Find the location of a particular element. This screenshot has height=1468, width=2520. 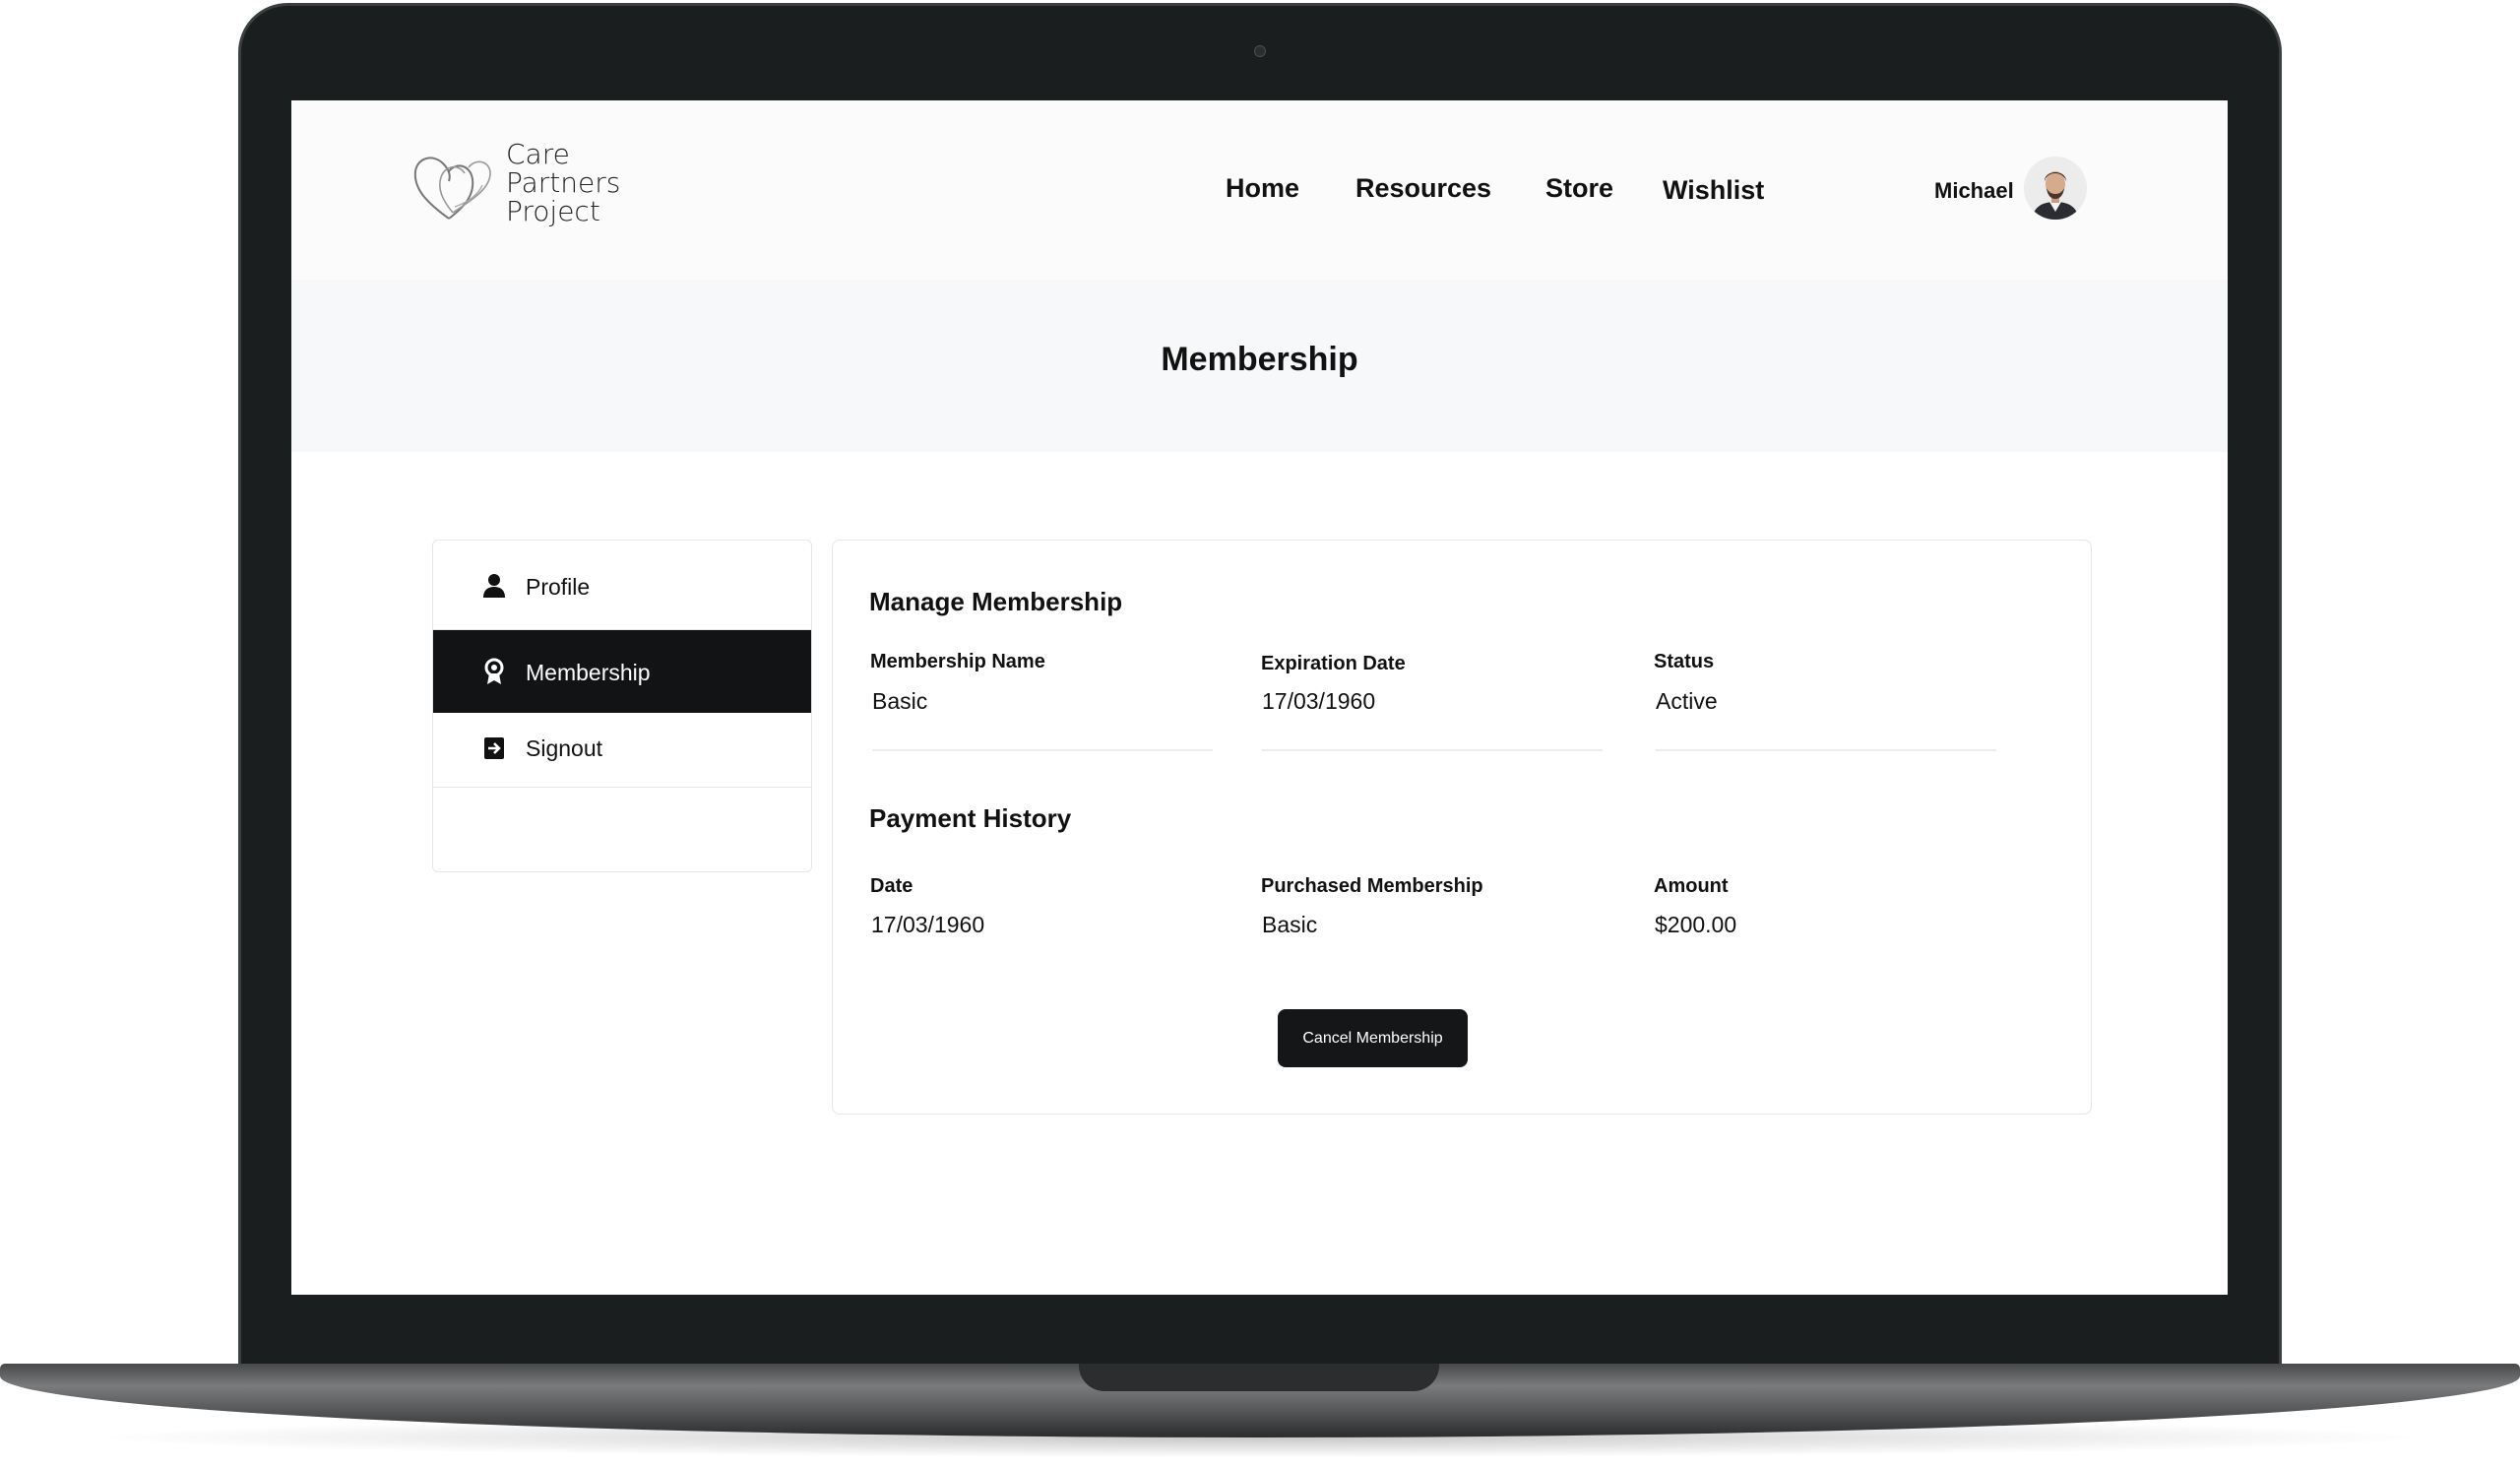

camera-icon is located at coordinates (1260, 51).